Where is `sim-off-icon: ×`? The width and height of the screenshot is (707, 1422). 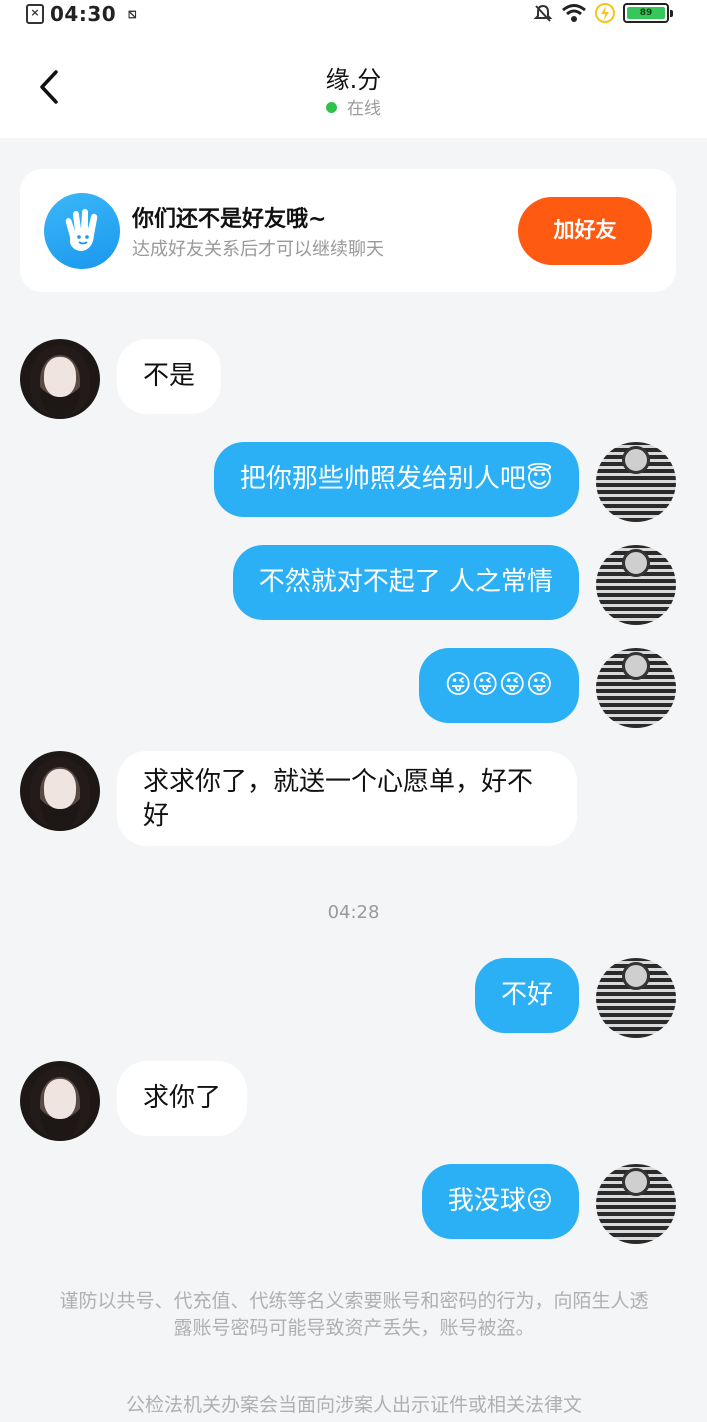 sim-off-icon: × is located at coordinates (35, 14).